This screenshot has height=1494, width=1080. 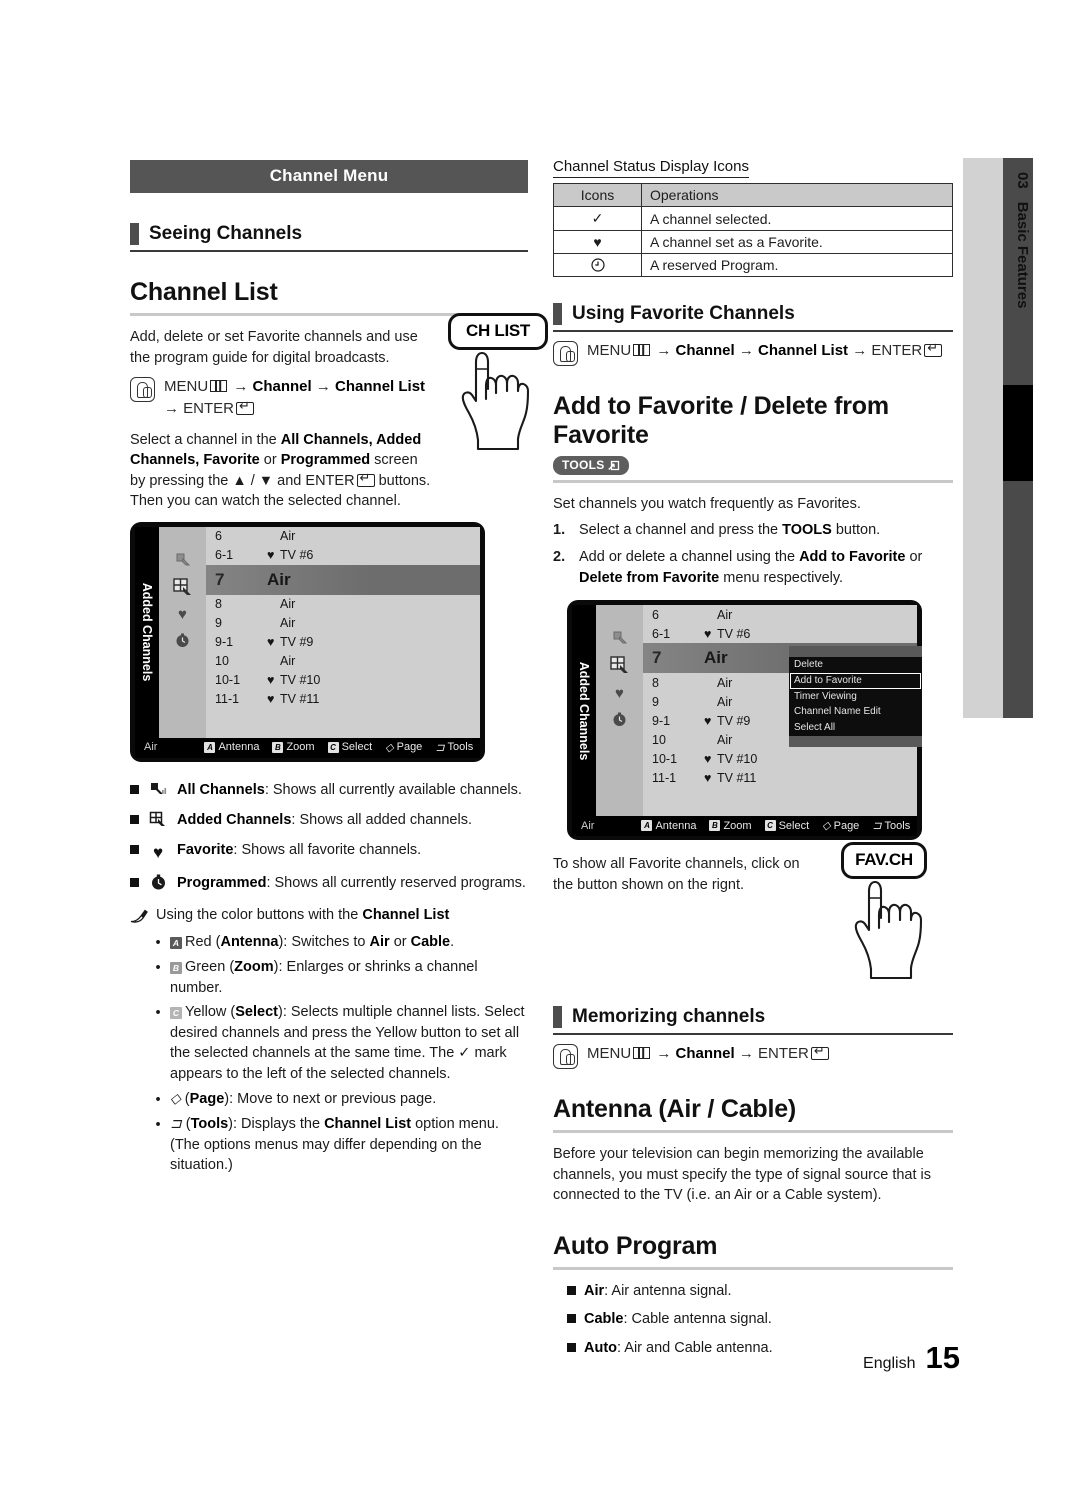 I want to click on title-auto-program: Auto Program, so click(x=635, y=1246).